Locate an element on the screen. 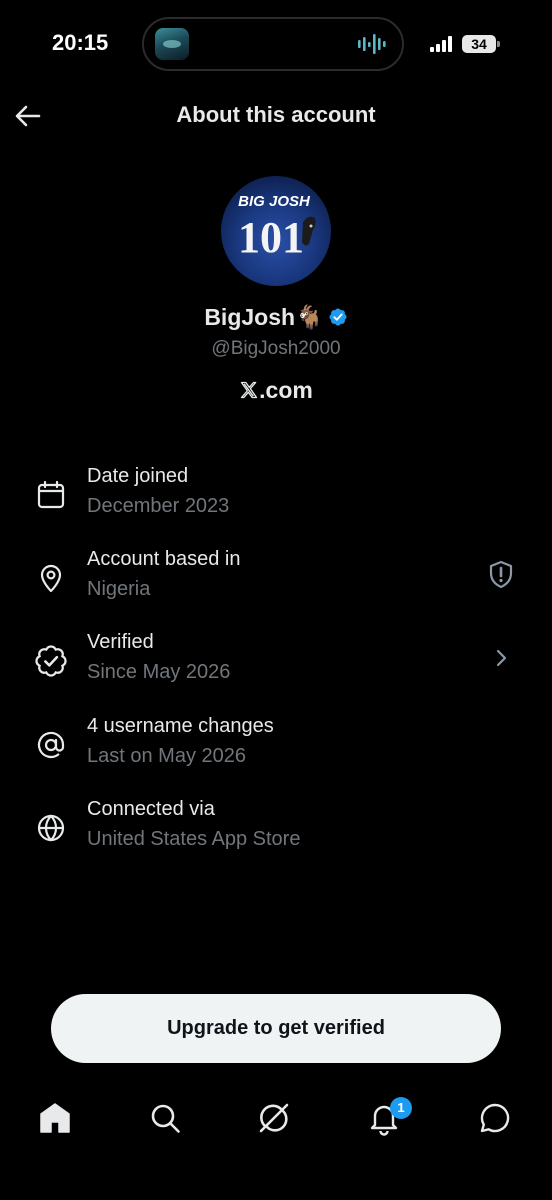 Image resolution: width=552 pixels, height=1200 pixels. notification-count-badge: 1 is located at coordinates (401, 1108).